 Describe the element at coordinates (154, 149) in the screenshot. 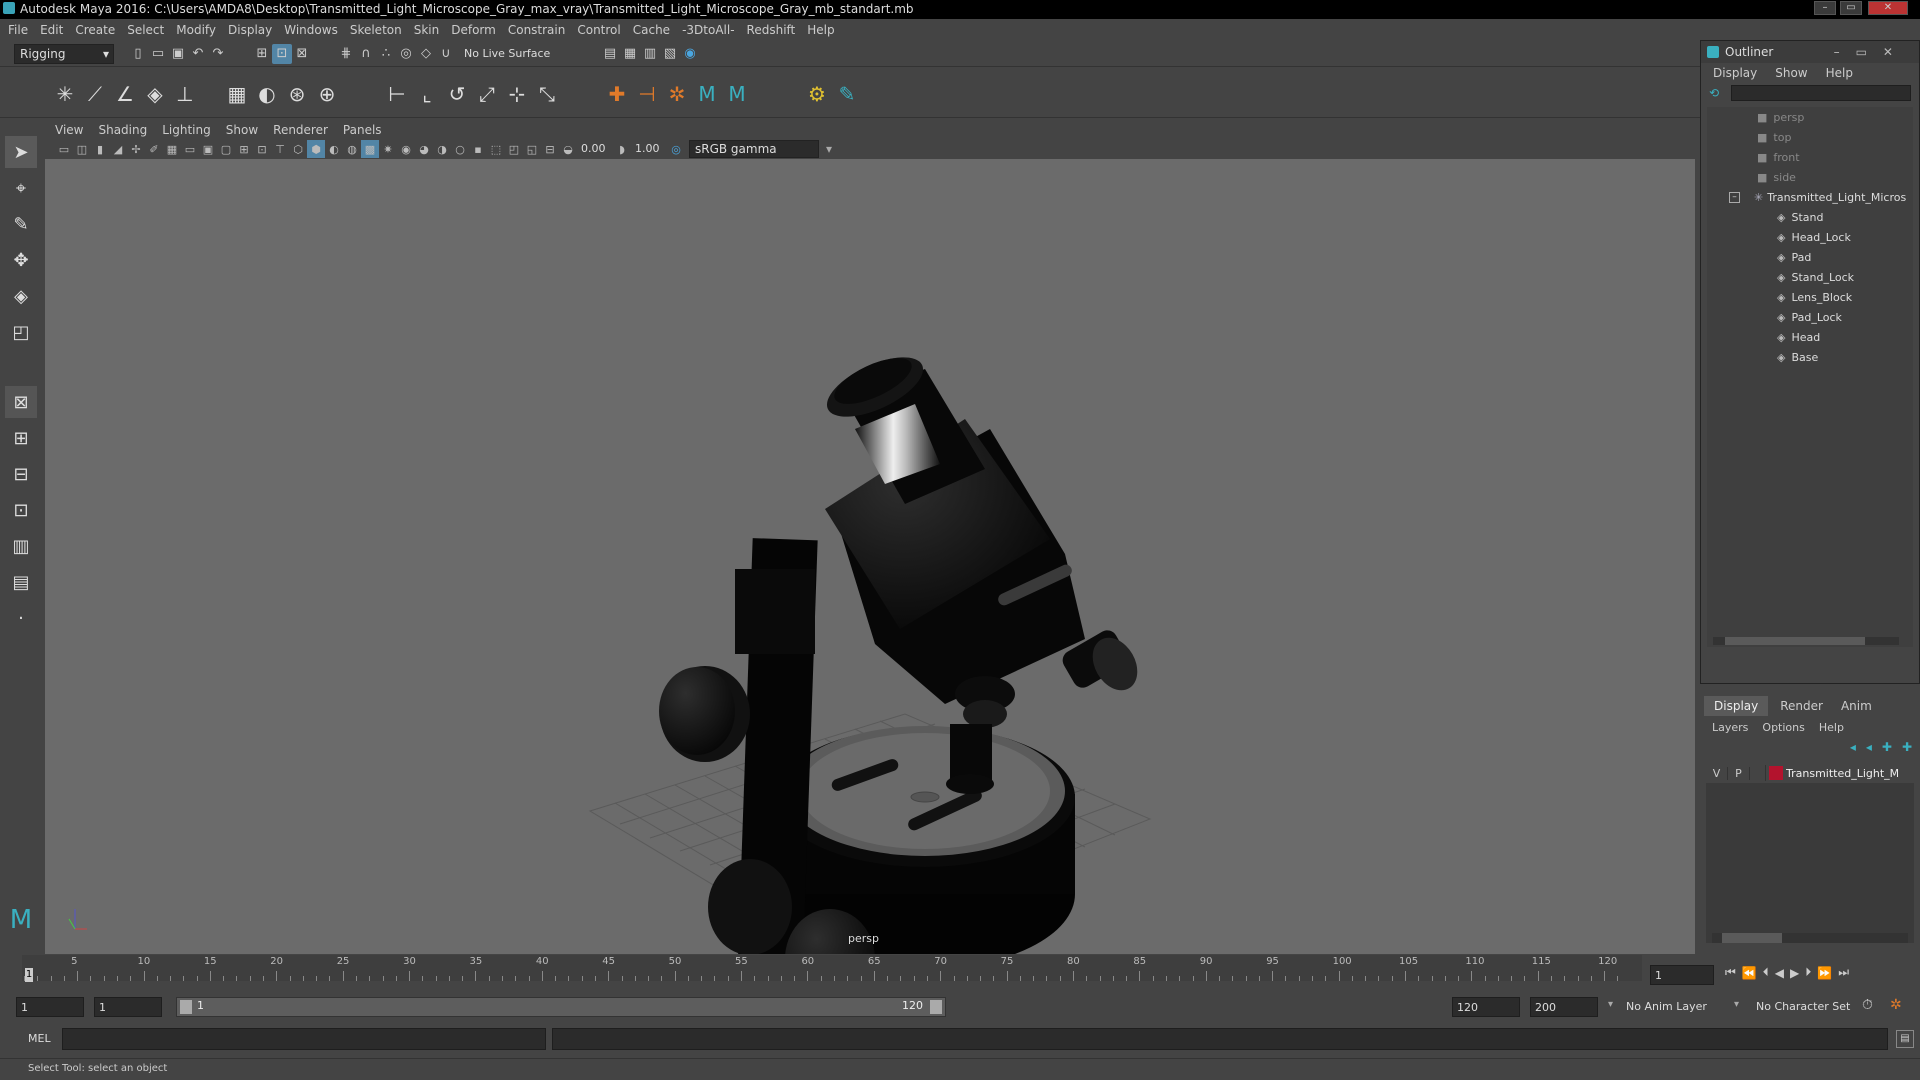

I see `grease-pencil-icon: ✐` at that location.